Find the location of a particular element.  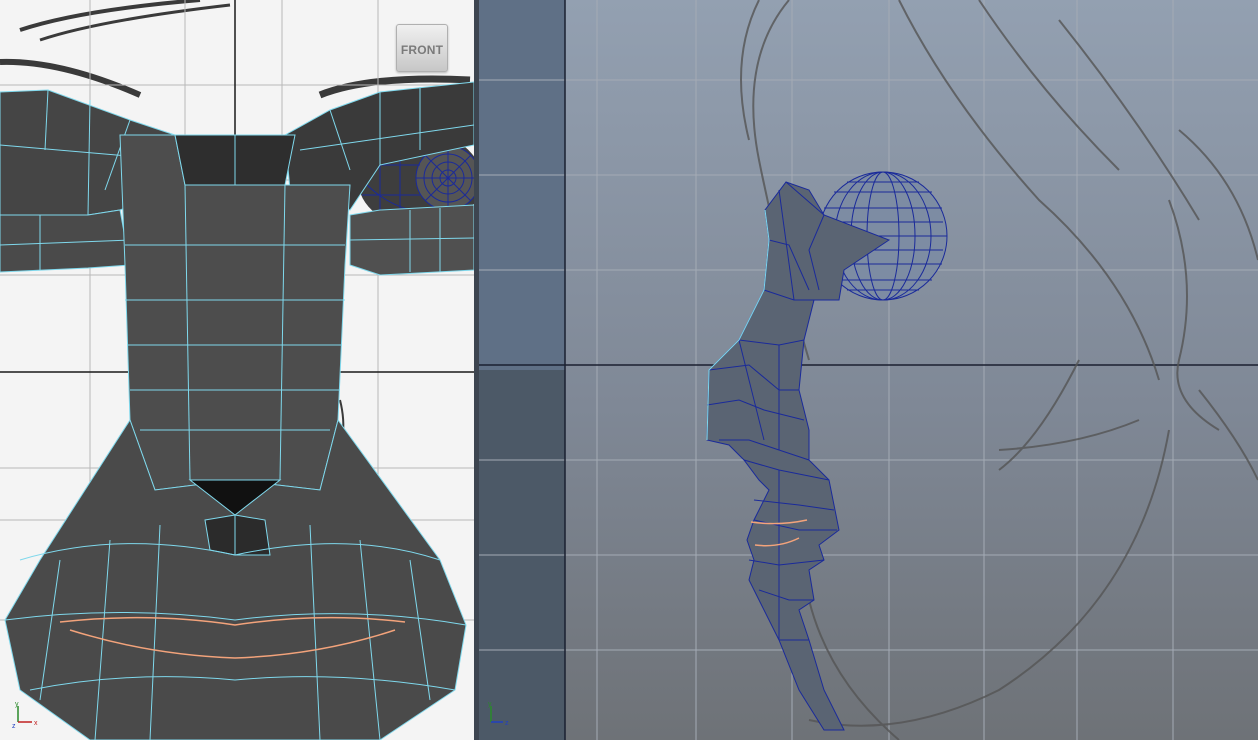

view-cube-front: FRONT is located at coordinates (422, 48).